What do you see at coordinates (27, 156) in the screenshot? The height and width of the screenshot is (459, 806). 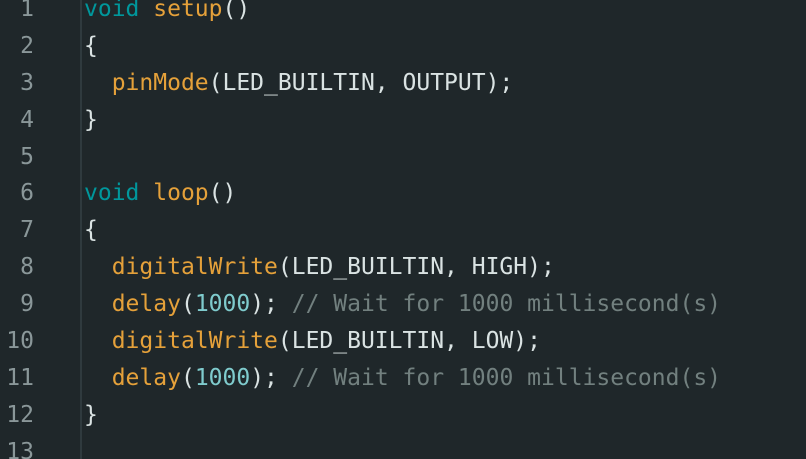 I see `line-number: 5` at bounding box center [27, 156].